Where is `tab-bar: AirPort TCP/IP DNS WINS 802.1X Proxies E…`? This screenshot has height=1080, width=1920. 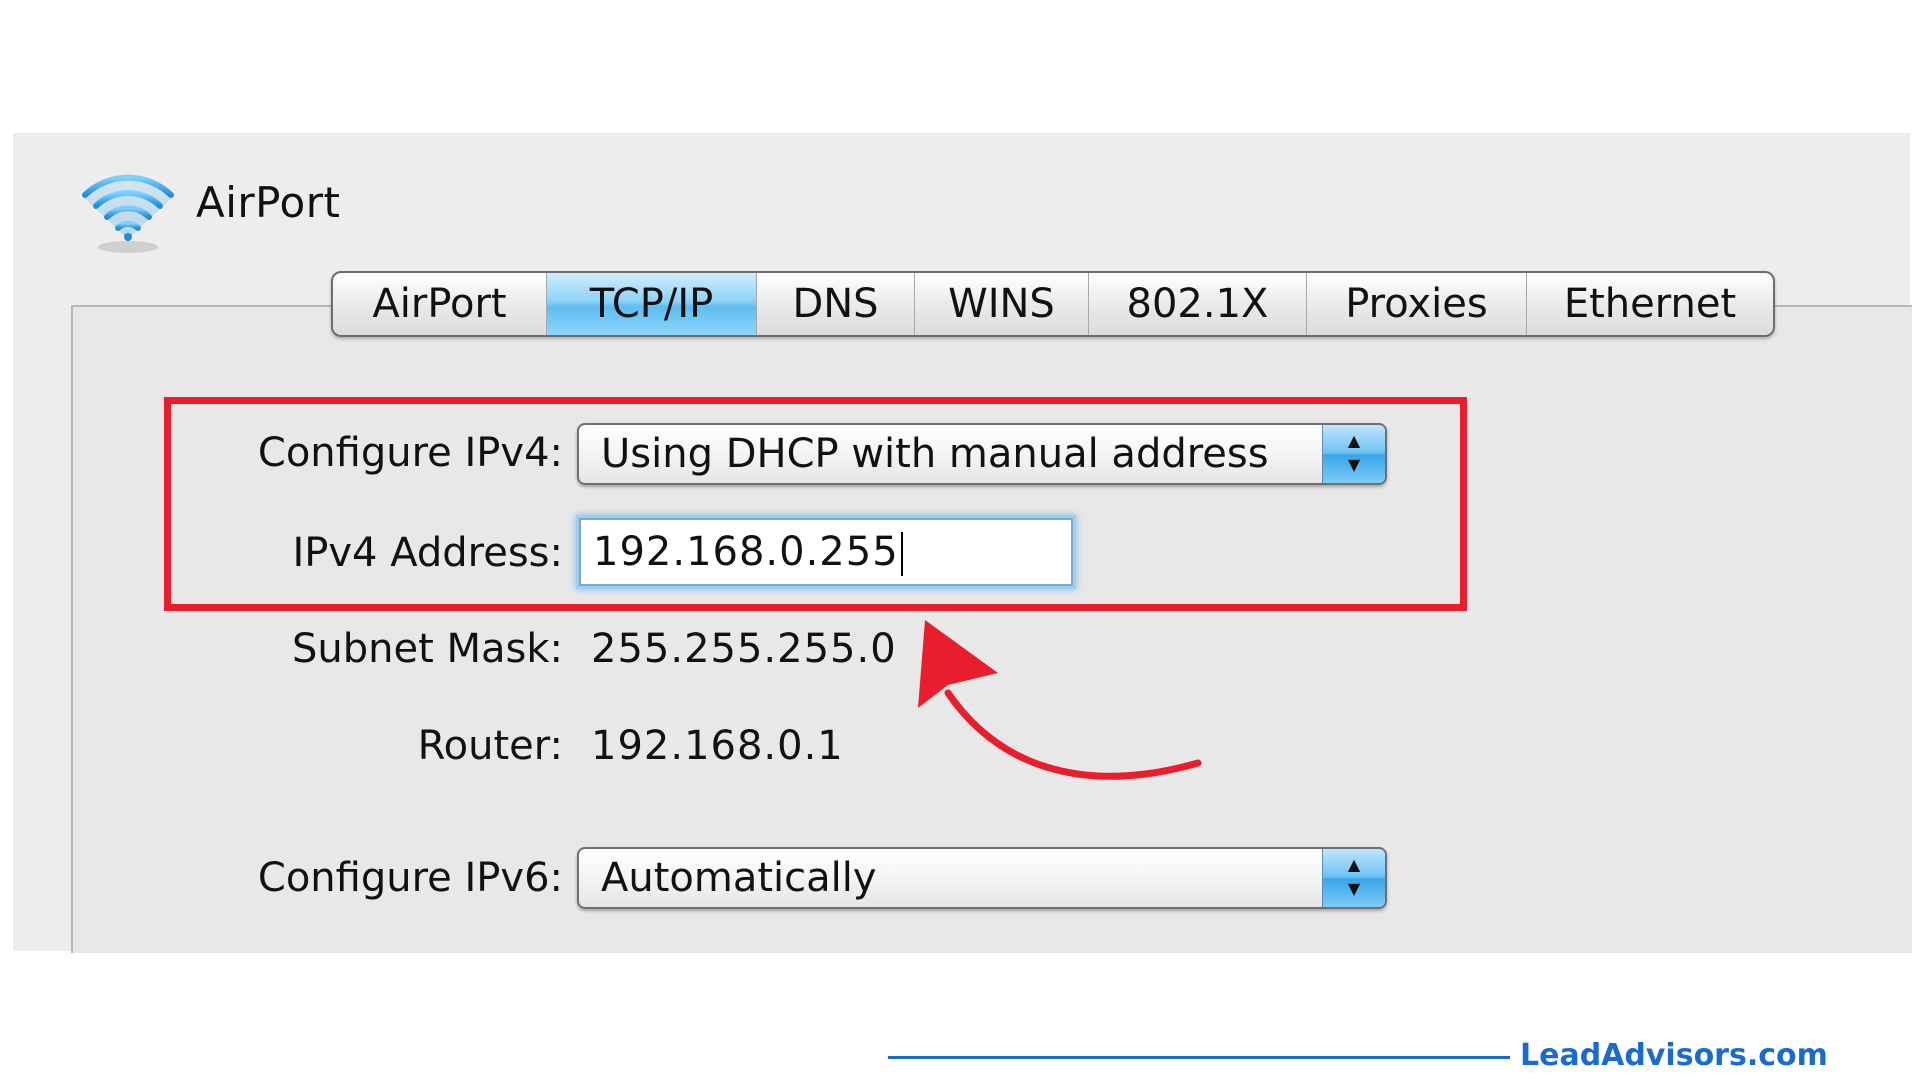 tab-bar: AirPort TCP/IP DNS WINS 802.1X Proxies E… is located at coordinates (1053, 304).